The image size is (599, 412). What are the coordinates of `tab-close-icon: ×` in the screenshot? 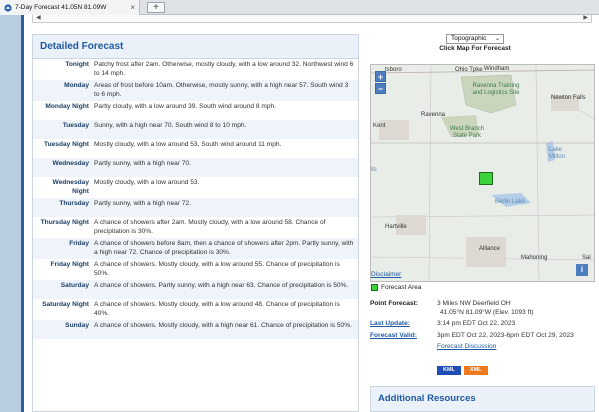 It's located at (132, 7).